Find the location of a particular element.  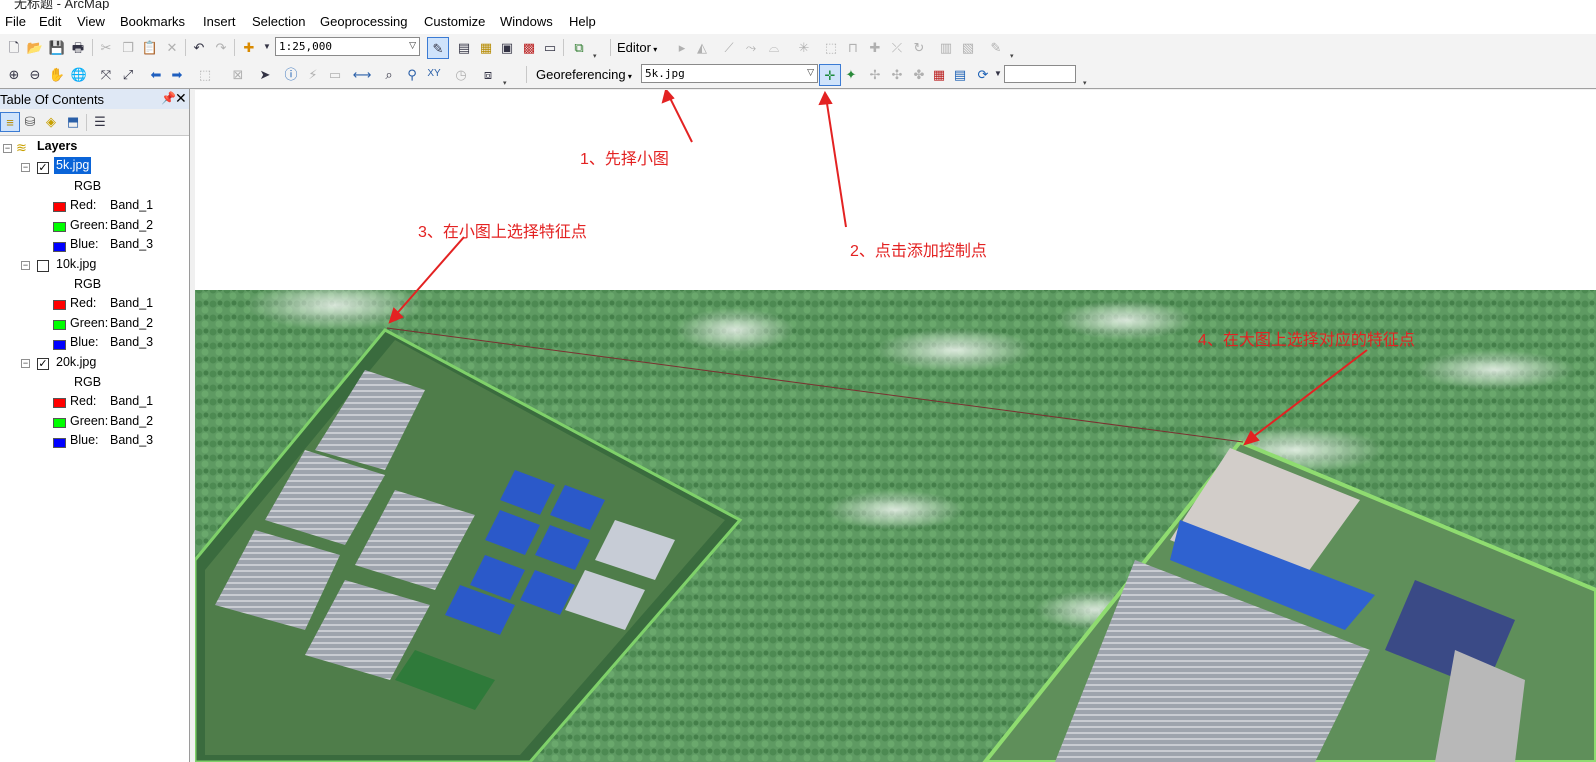

find-route-icon: ⚲ is located at coordinates (412, 74).